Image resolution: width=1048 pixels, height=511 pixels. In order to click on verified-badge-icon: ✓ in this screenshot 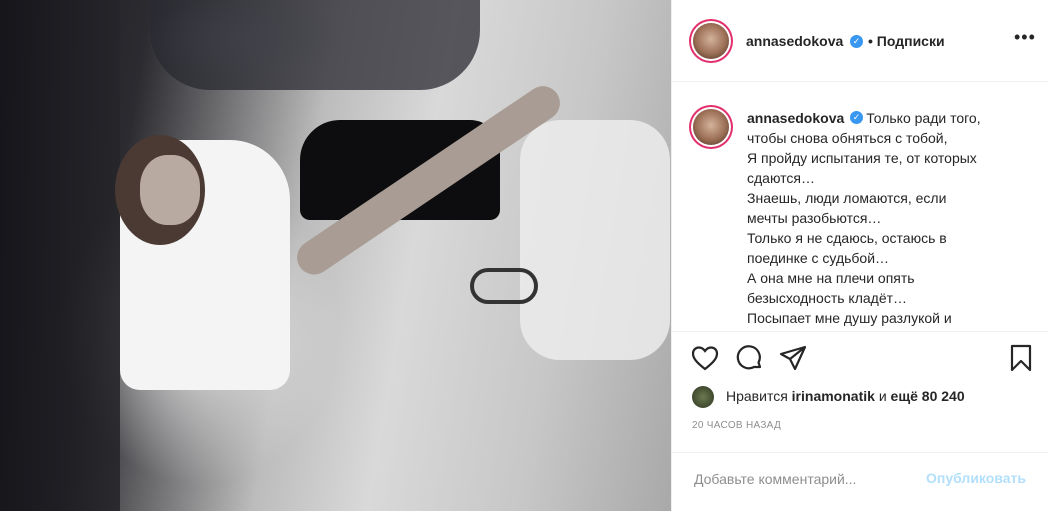, I will do `click(856, 41)`.